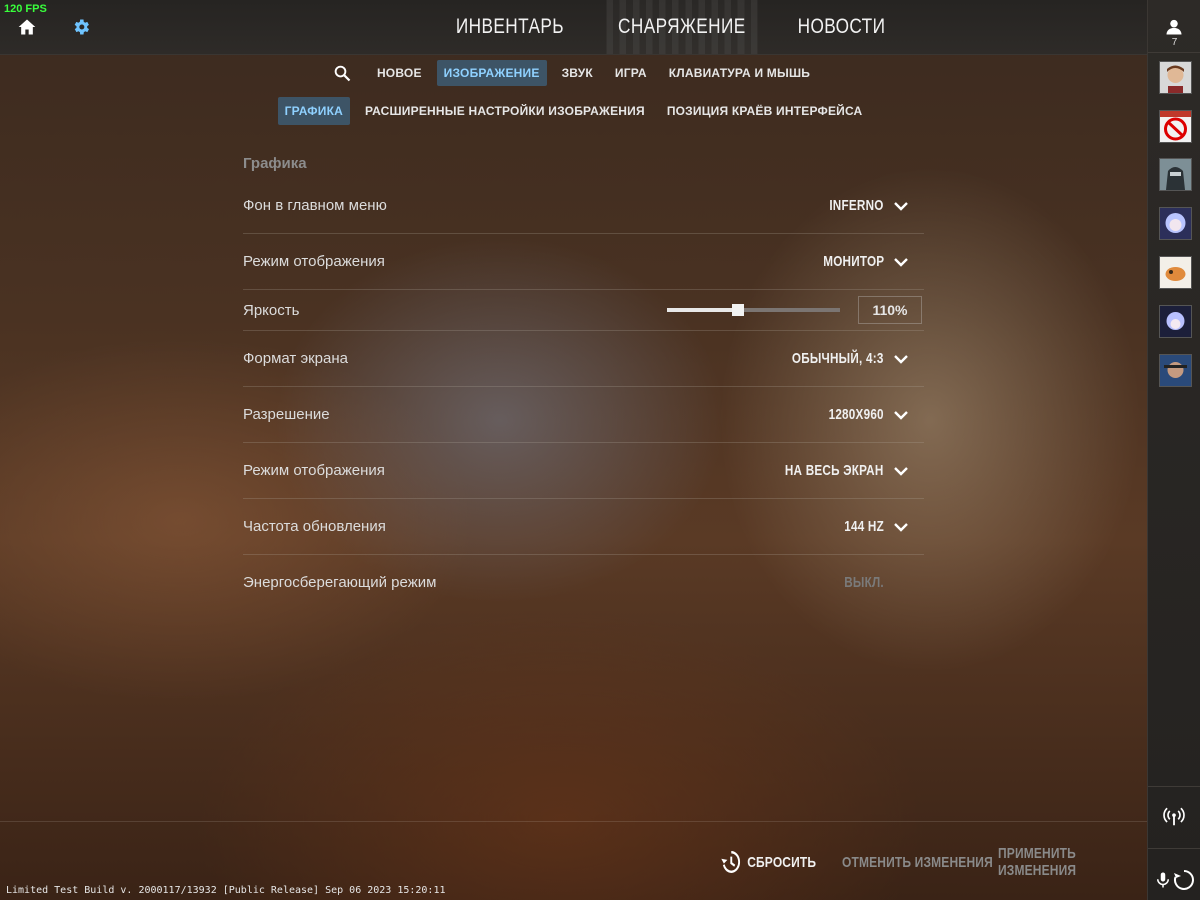 The height and width of the screenshot is (900, 1200). Describe the element at coordinates (27, 27) in the screenshot. I see `home-icon` at that location.